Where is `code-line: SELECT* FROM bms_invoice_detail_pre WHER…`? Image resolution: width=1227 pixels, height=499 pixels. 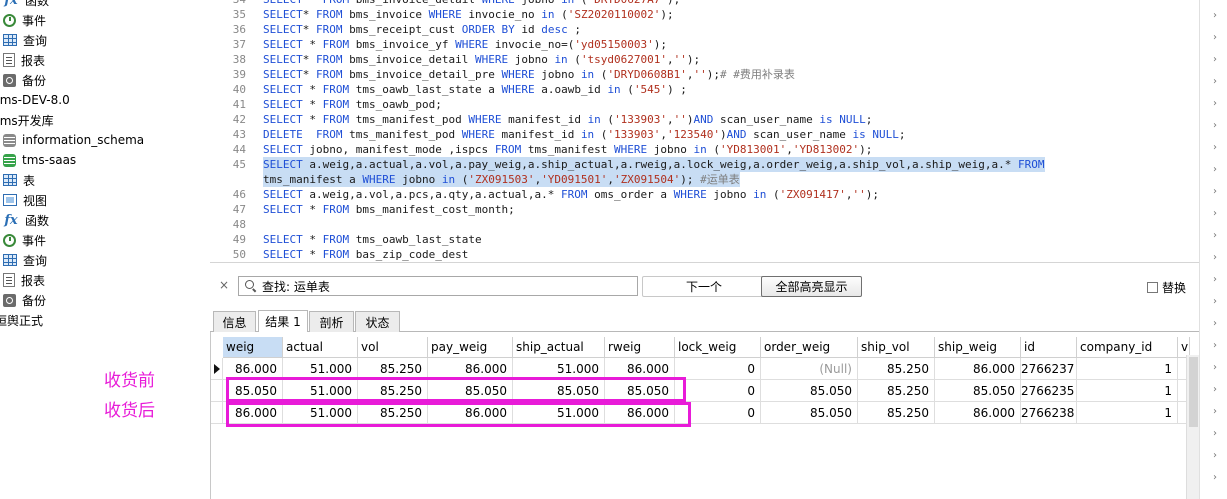
code-line: SELECT* FROM bms_invoice_detail_pre WHER… is located at coordinates (529, 74).